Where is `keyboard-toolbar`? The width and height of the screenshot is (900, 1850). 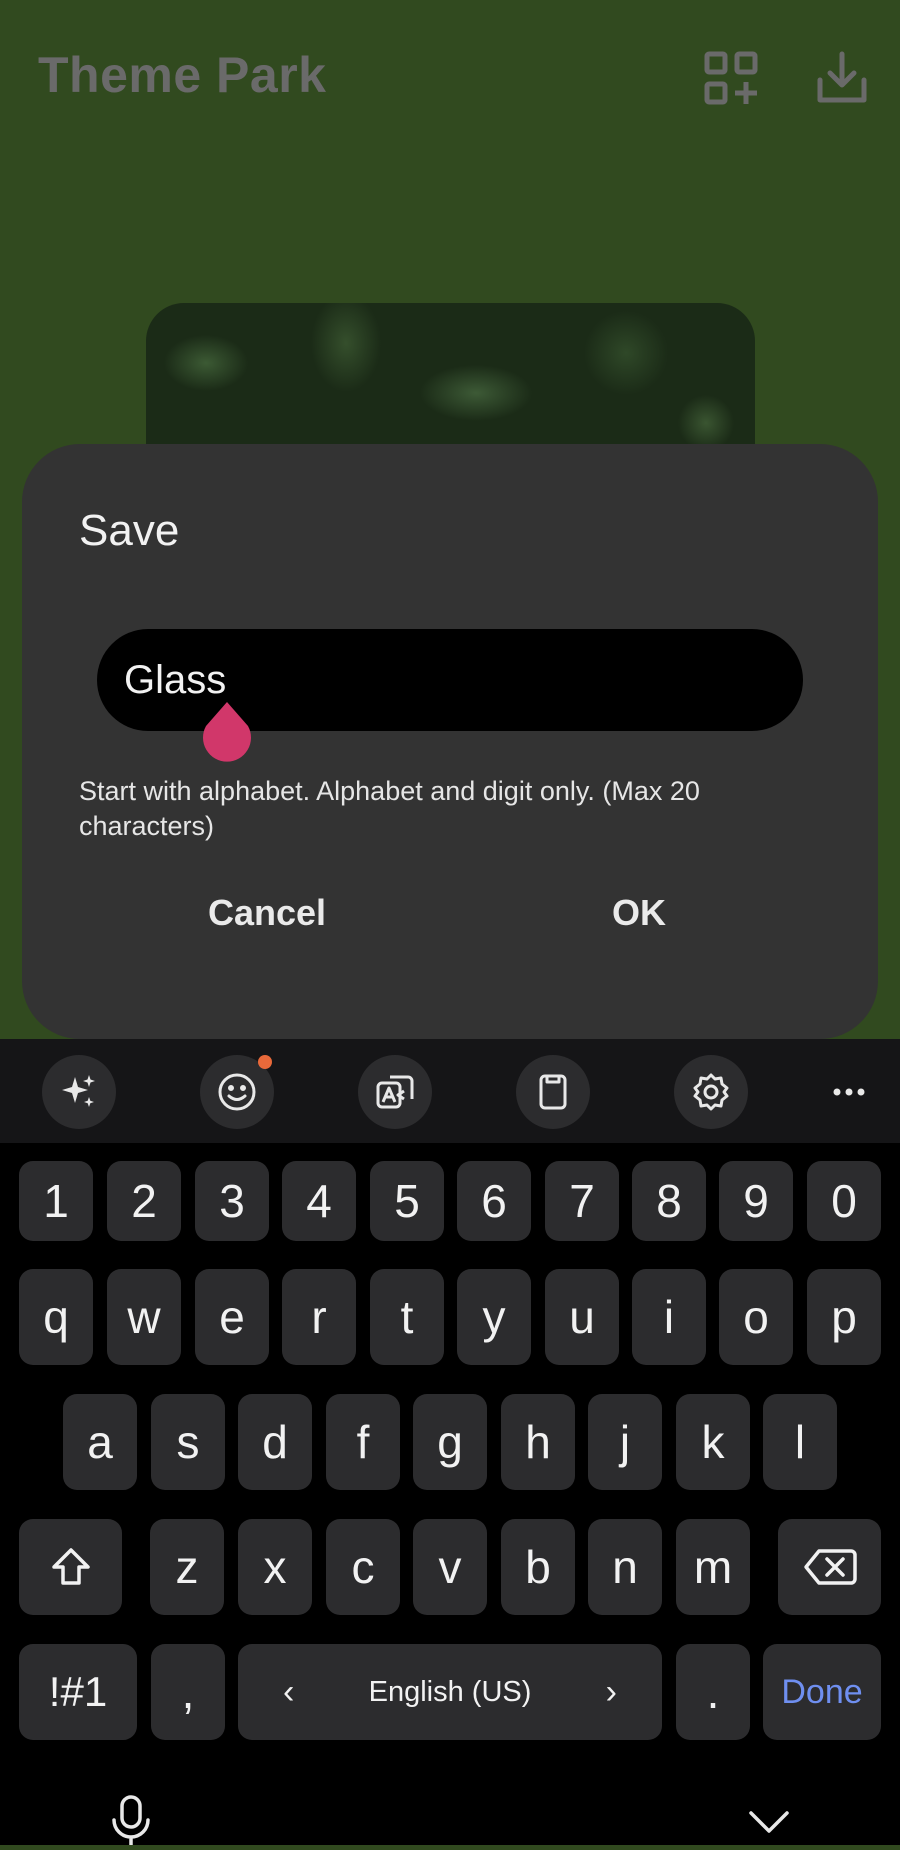
keyboard-toolbar is located at coordinates (450, 1091).